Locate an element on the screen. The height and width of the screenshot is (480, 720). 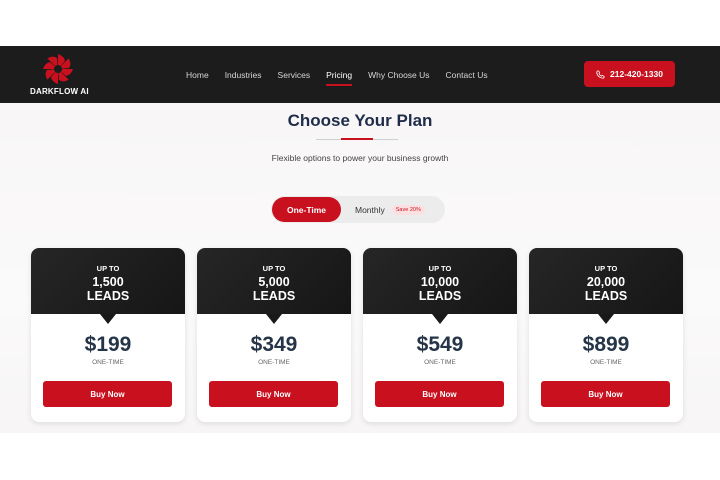
toggle-monthly: Monthly Save 20% is located at coordinates (390, 209).